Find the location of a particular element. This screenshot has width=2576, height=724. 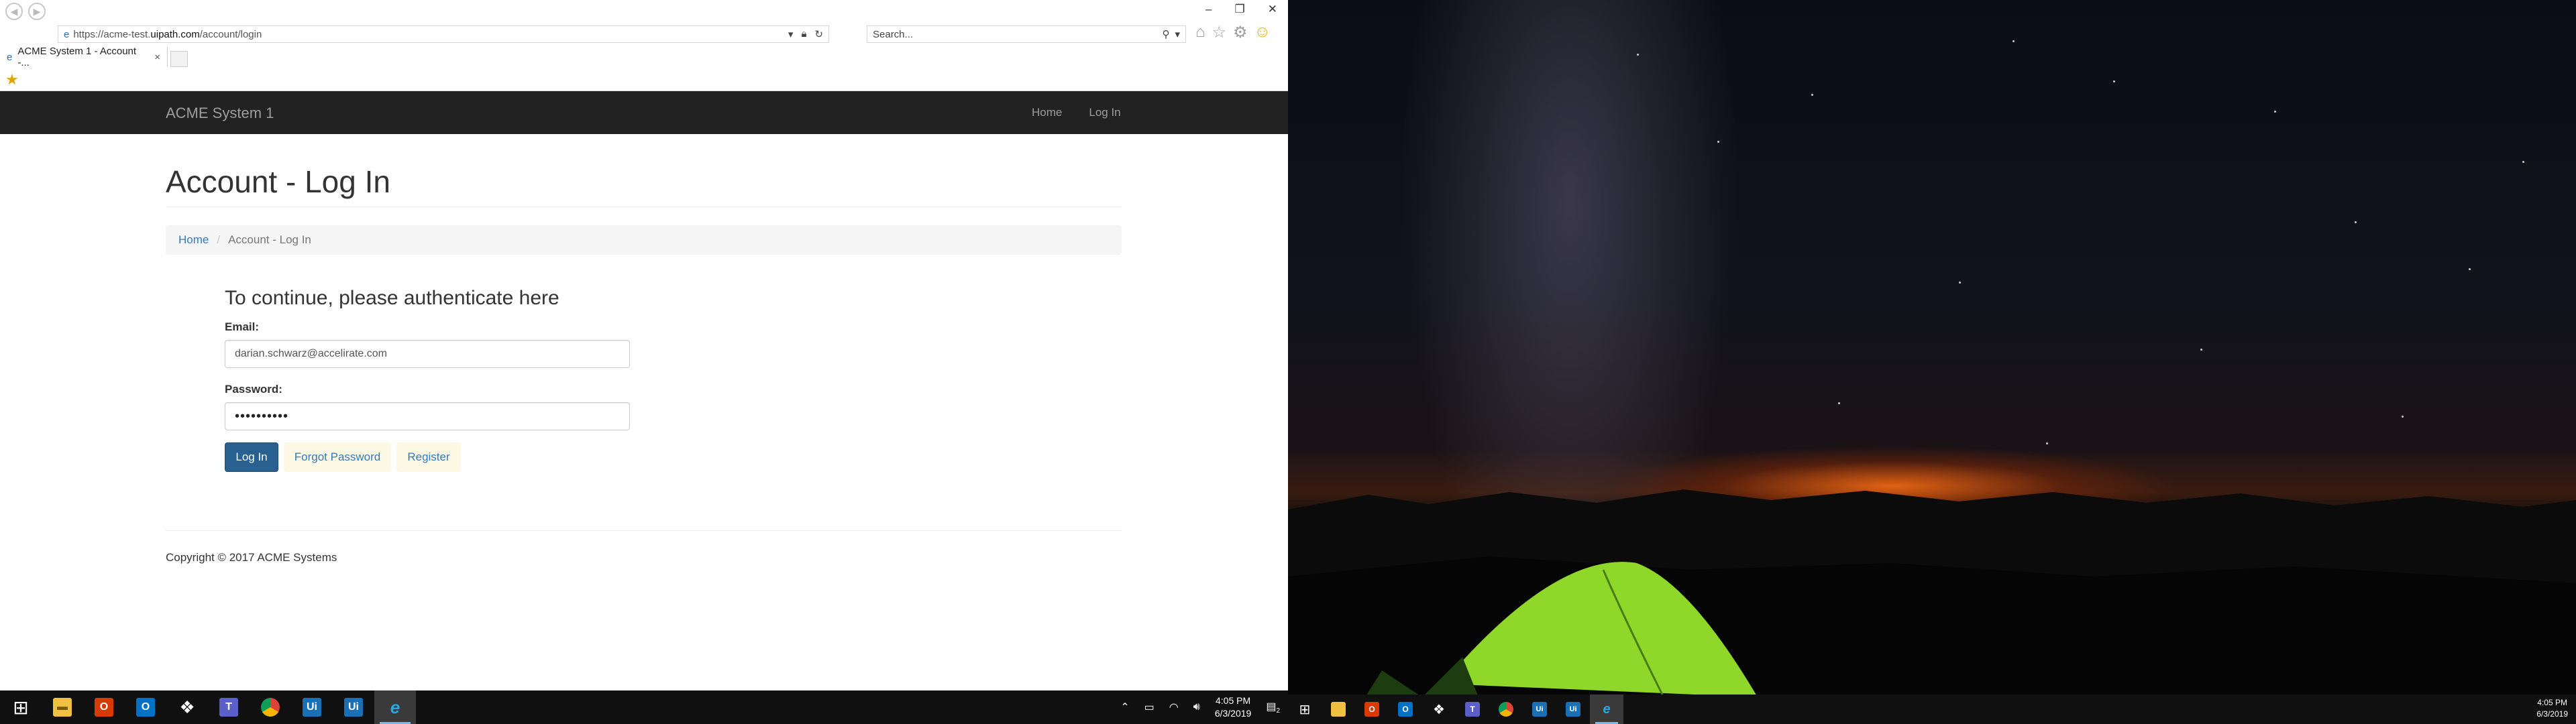

footer-divider is located at coordinates (644, 530).